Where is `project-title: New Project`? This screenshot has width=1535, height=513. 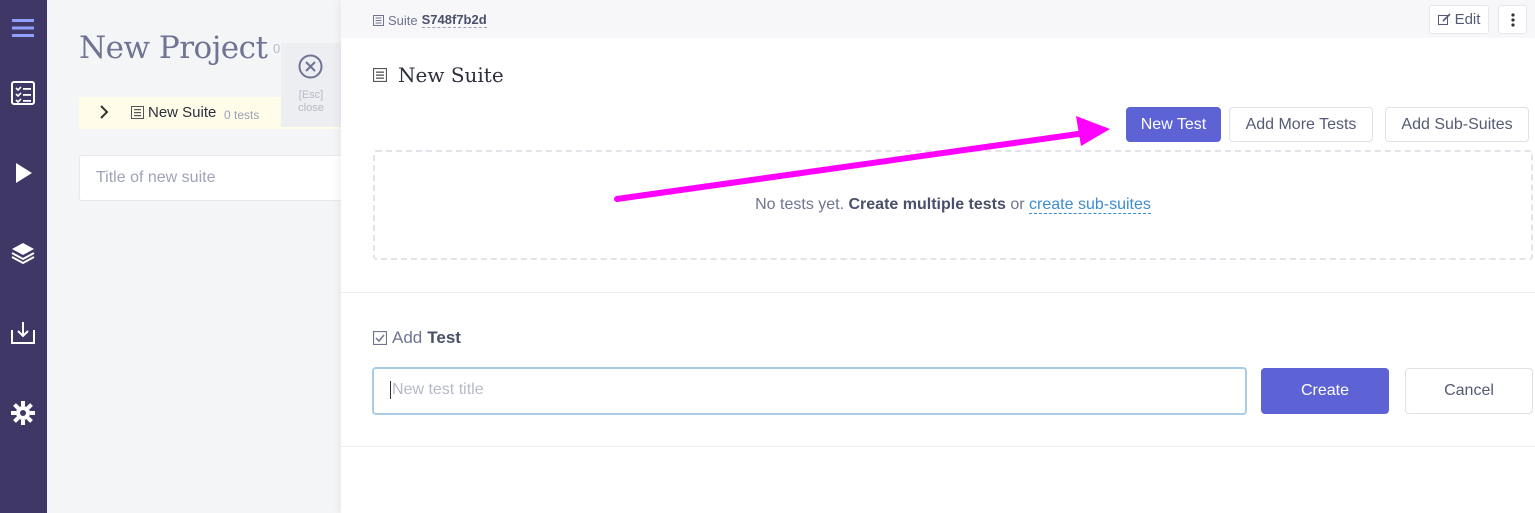
project-title: New Project is located at coordinates (173, 48).